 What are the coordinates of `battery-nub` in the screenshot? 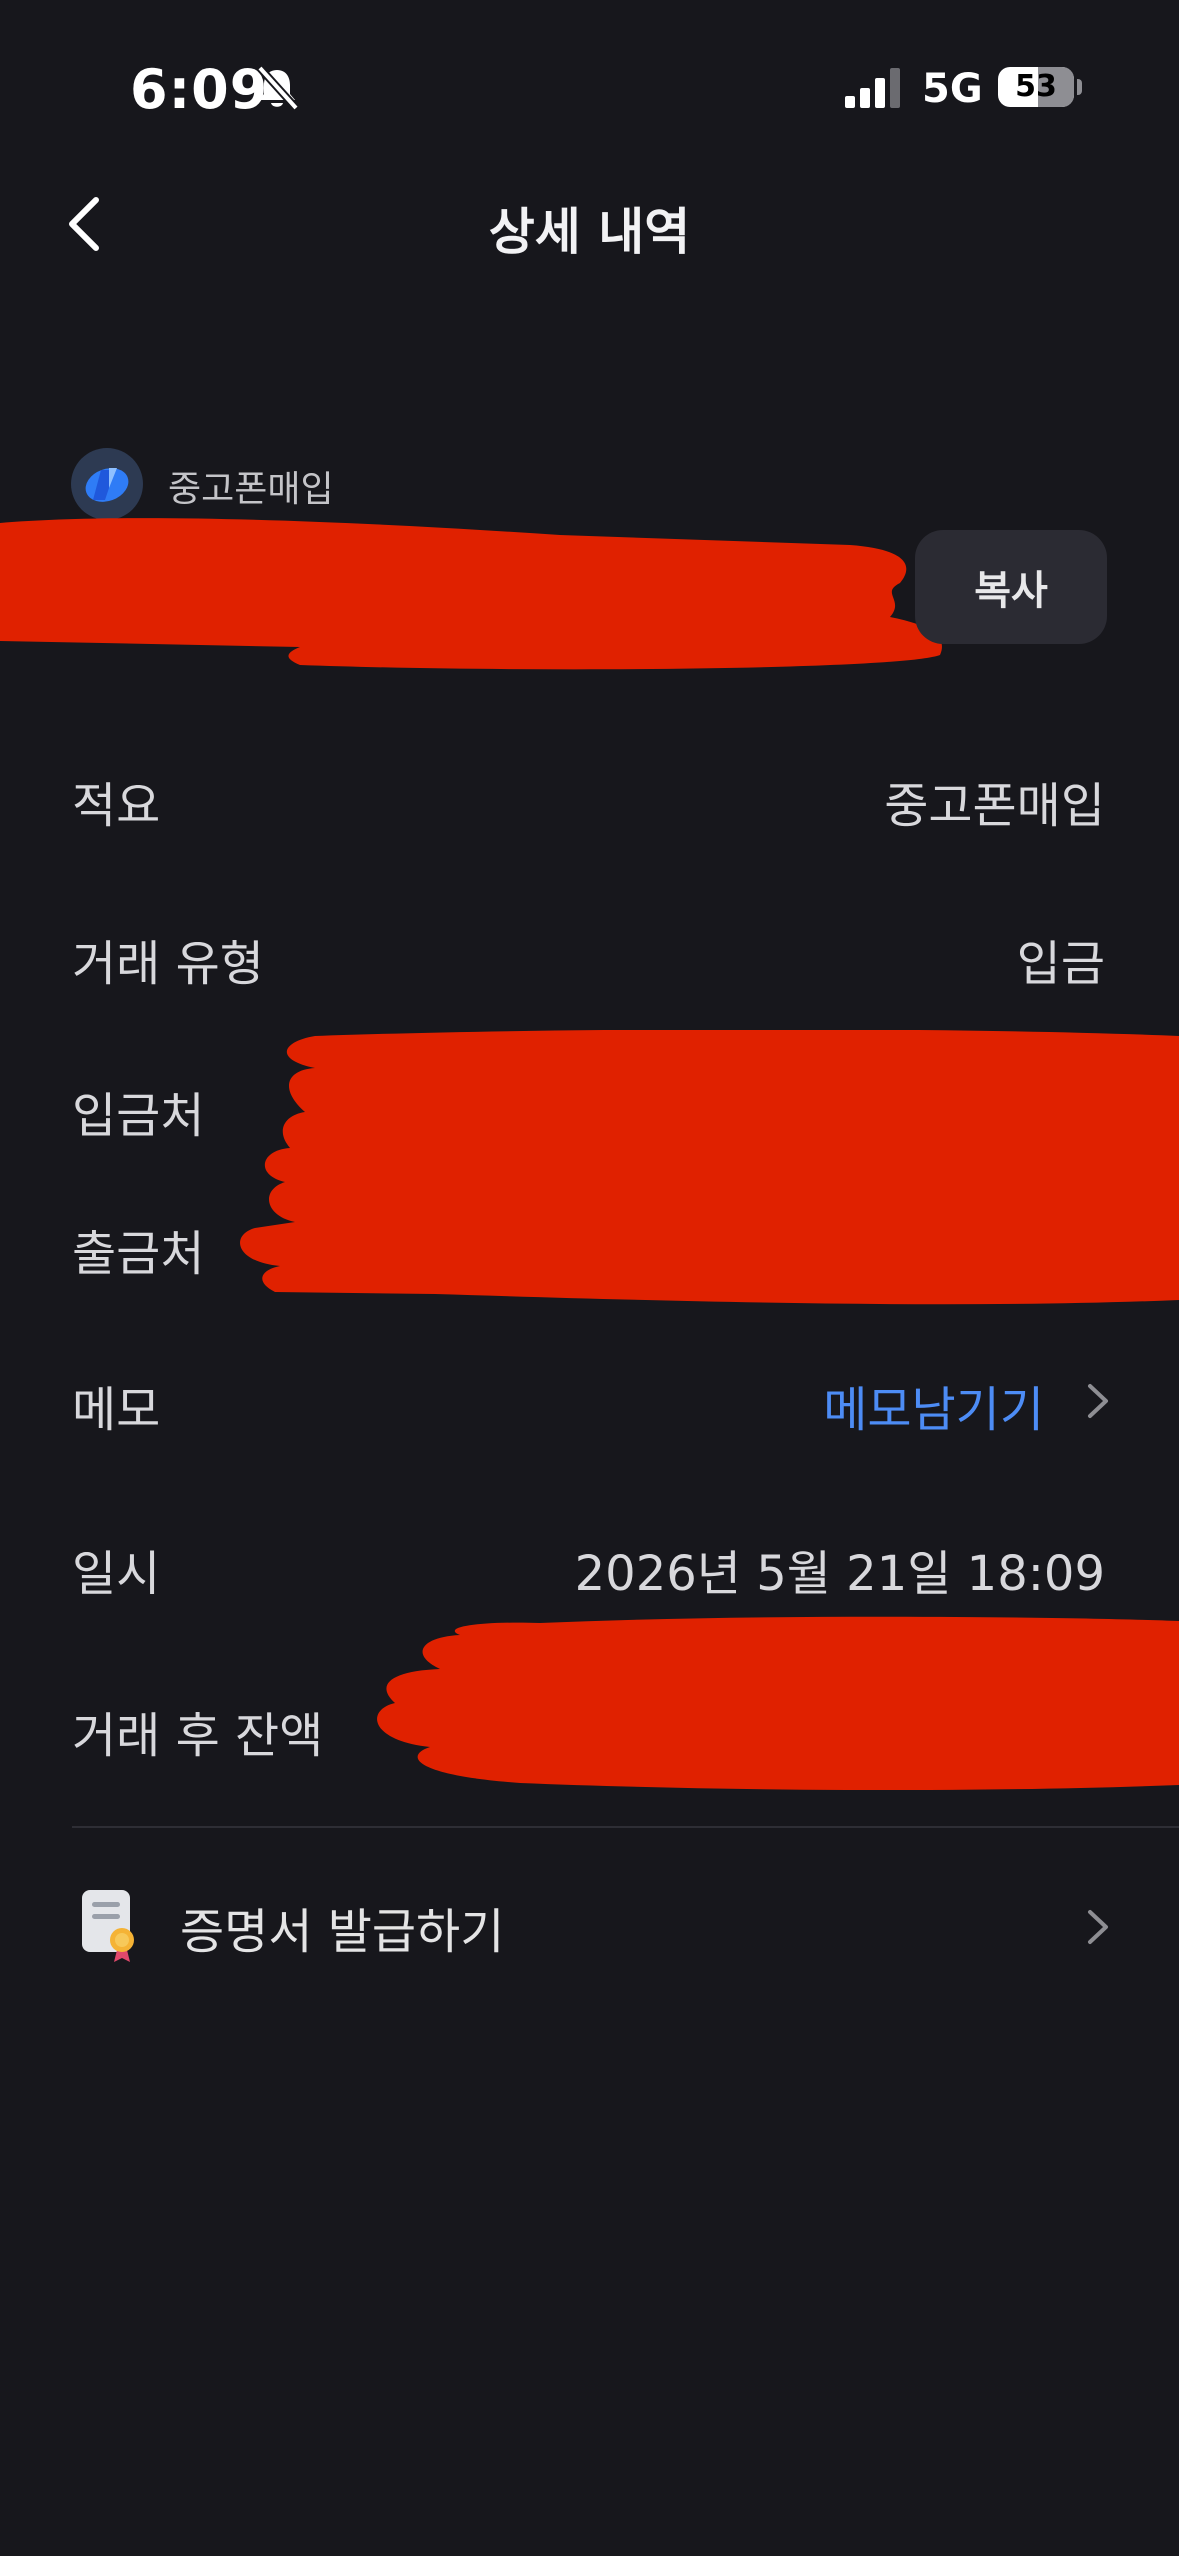 It's located at (1079, 87).